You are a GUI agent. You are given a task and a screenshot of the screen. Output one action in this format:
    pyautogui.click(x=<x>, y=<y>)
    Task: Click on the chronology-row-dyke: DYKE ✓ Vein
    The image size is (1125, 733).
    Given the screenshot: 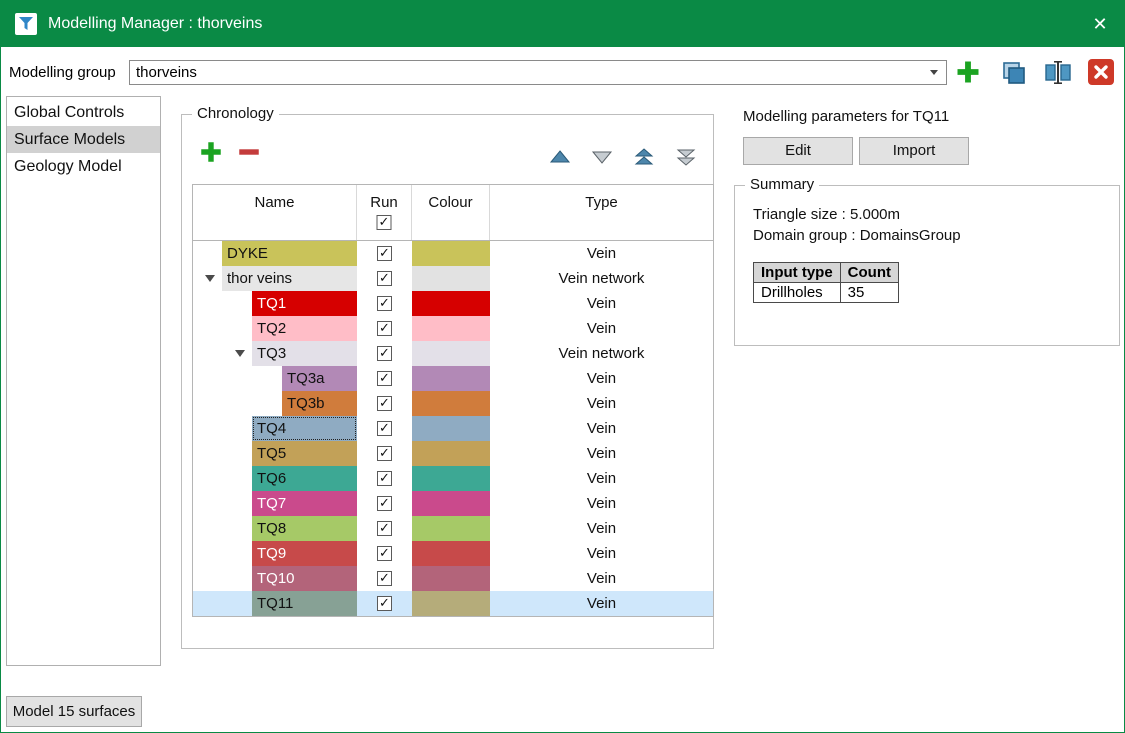 What is the action you would take?
    pyautogui.click(x=453, y=253)
    